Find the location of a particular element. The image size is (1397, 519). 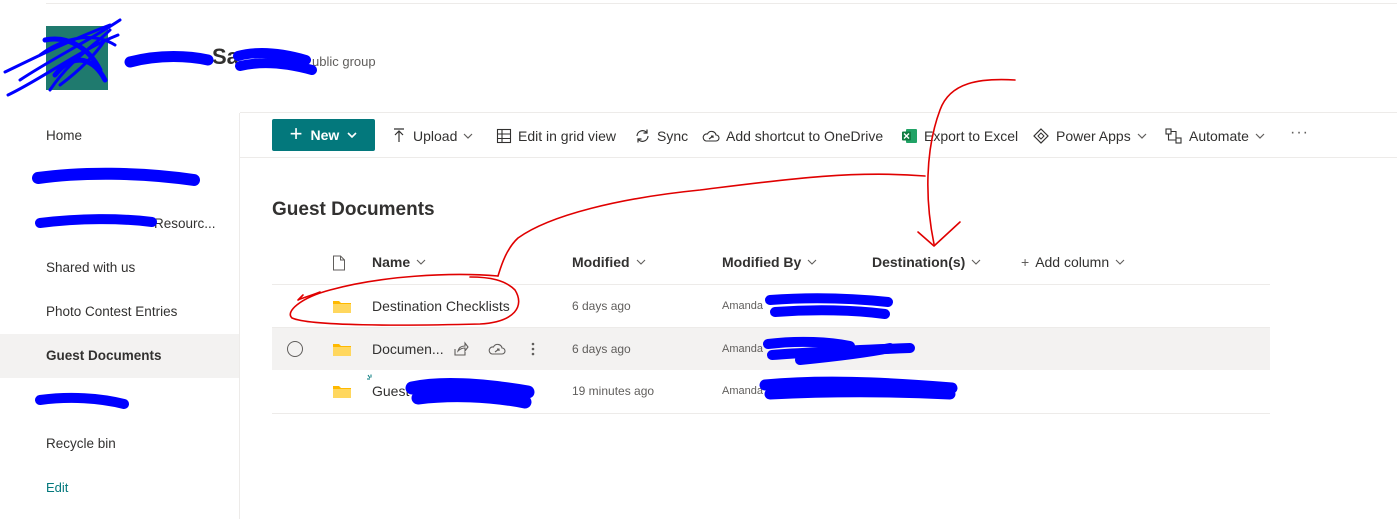

site-title: Sa is located at coordinates (225, 57).